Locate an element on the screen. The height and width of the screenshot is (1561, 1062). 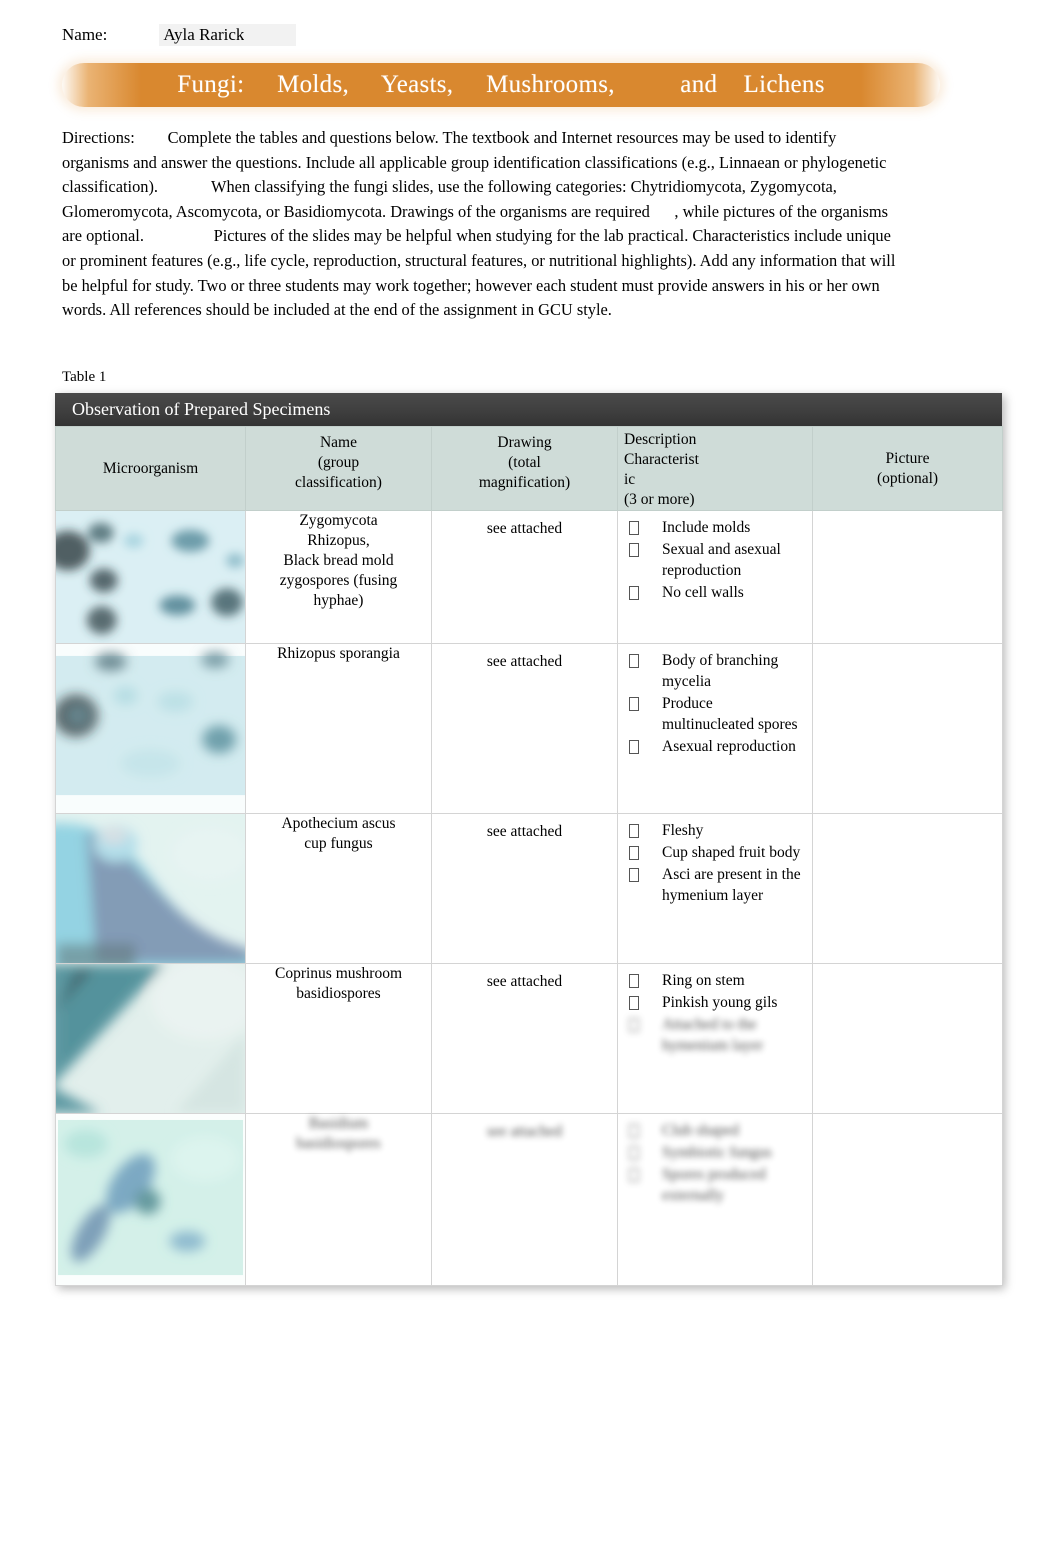
column-header-name: Name (group classification) is located at coordinates (338, 468).